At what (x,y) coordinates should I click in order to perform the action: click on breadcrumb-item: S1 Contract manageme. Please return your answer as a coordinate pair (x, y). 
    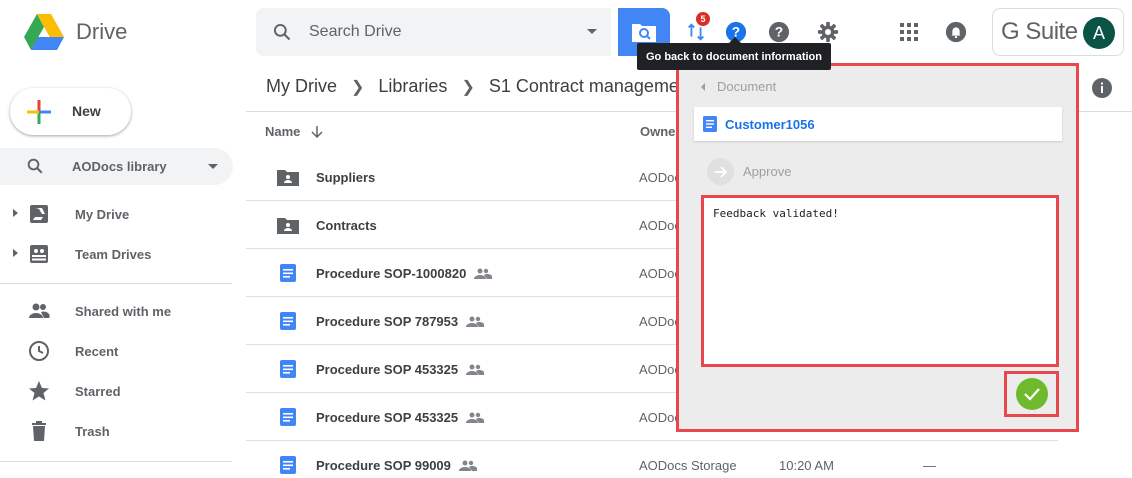
    Looking at the image, I should click on (584, 86).